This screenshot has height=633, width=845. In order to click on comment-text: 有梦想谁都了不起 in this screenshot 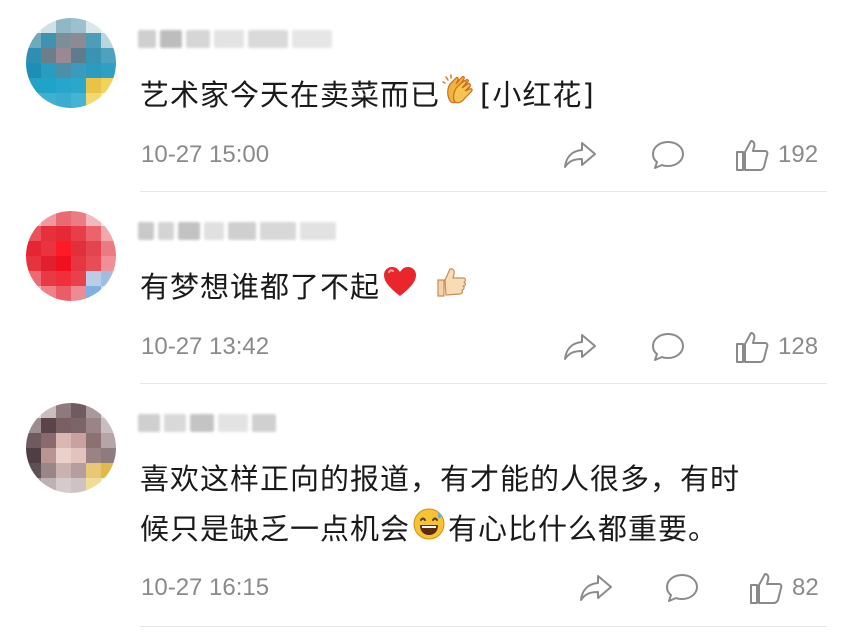, I will do `click(305, 288)`.